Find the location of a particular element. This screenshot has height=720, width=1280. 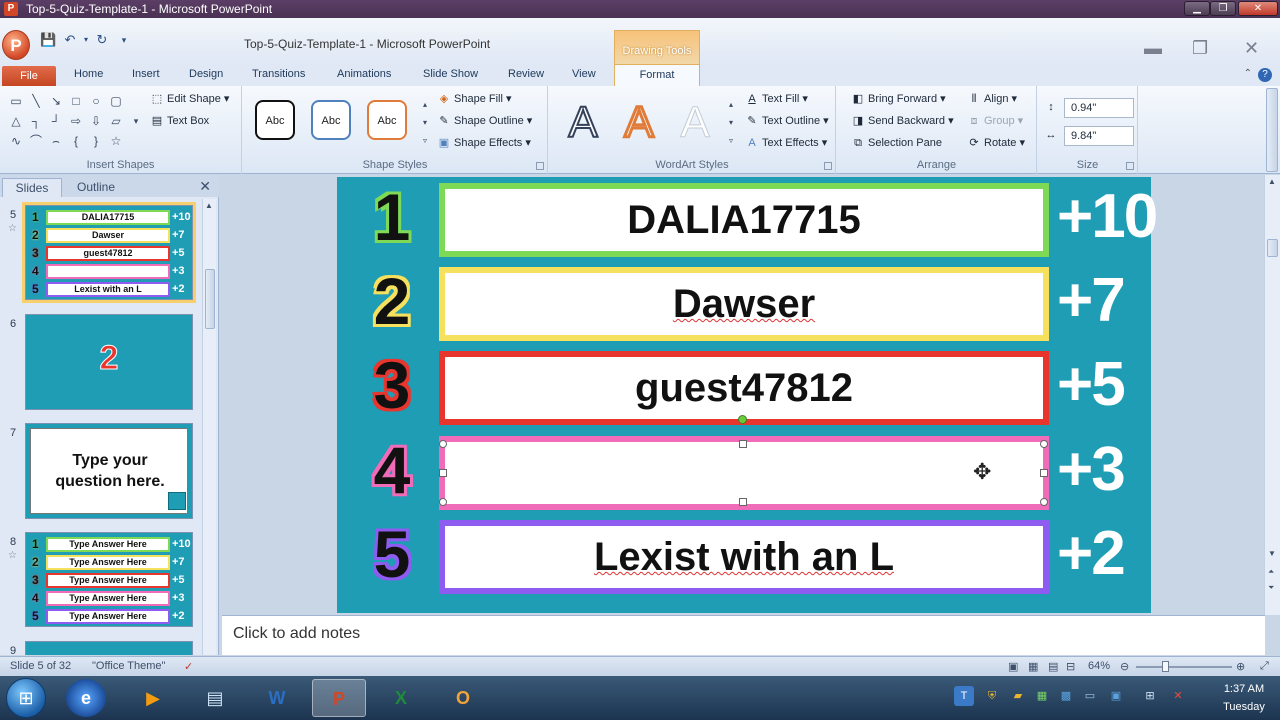

tray-folder-icon: ▰ is located at coordinates (1018, 696).